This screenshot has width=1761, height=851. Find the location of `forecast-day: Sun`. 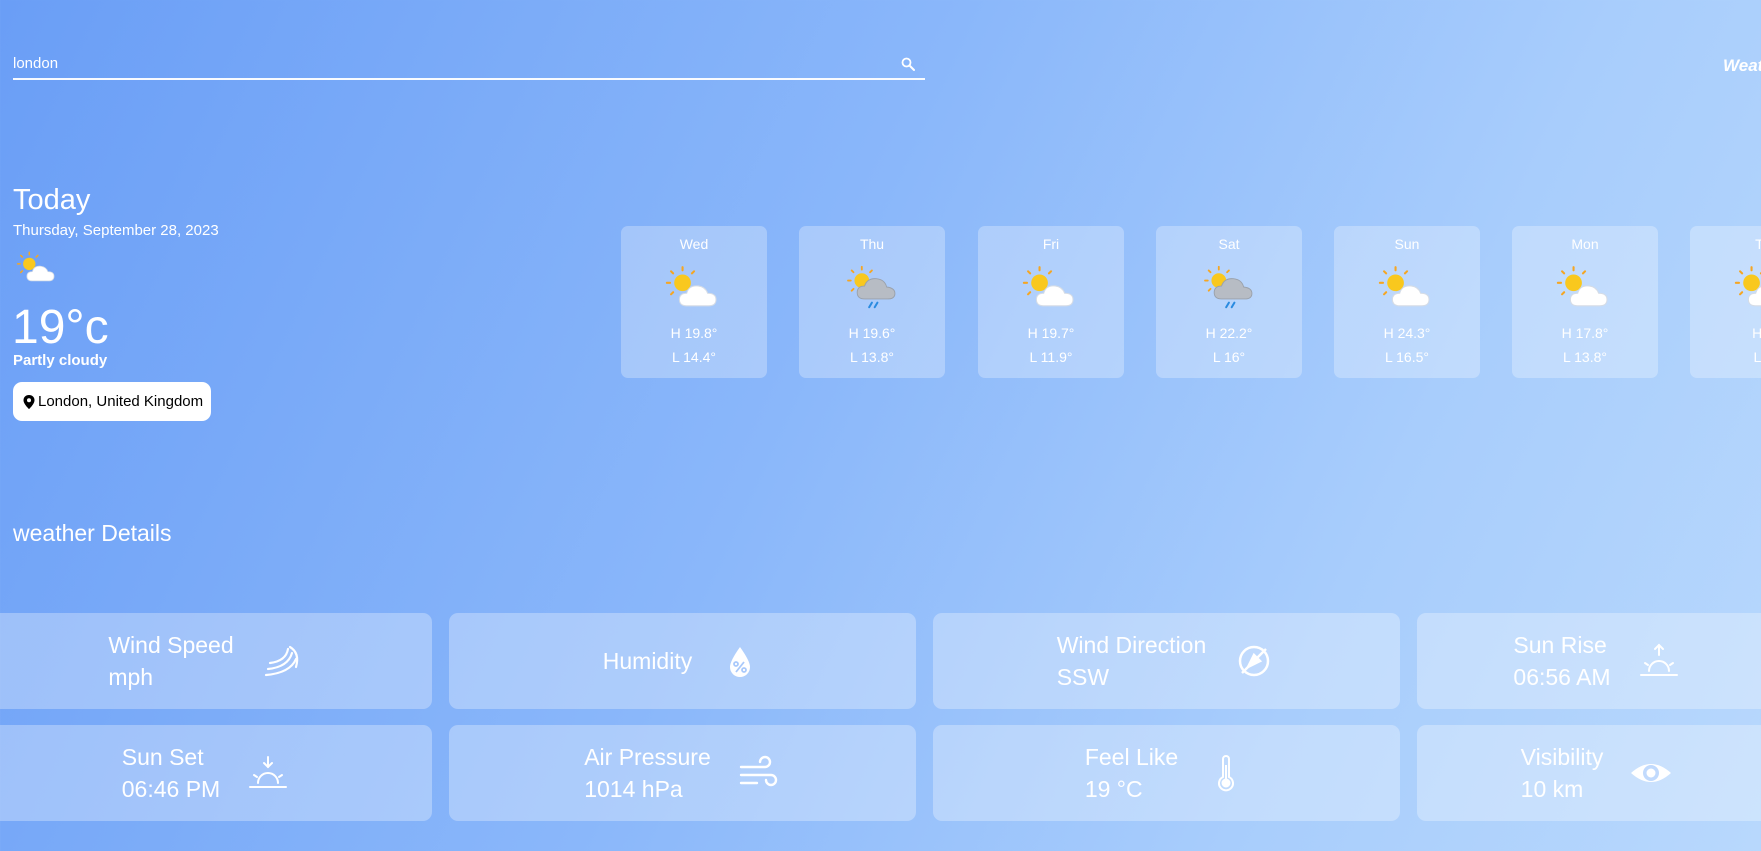

forecast-day: Sun is located at coordinates (1407, 244).